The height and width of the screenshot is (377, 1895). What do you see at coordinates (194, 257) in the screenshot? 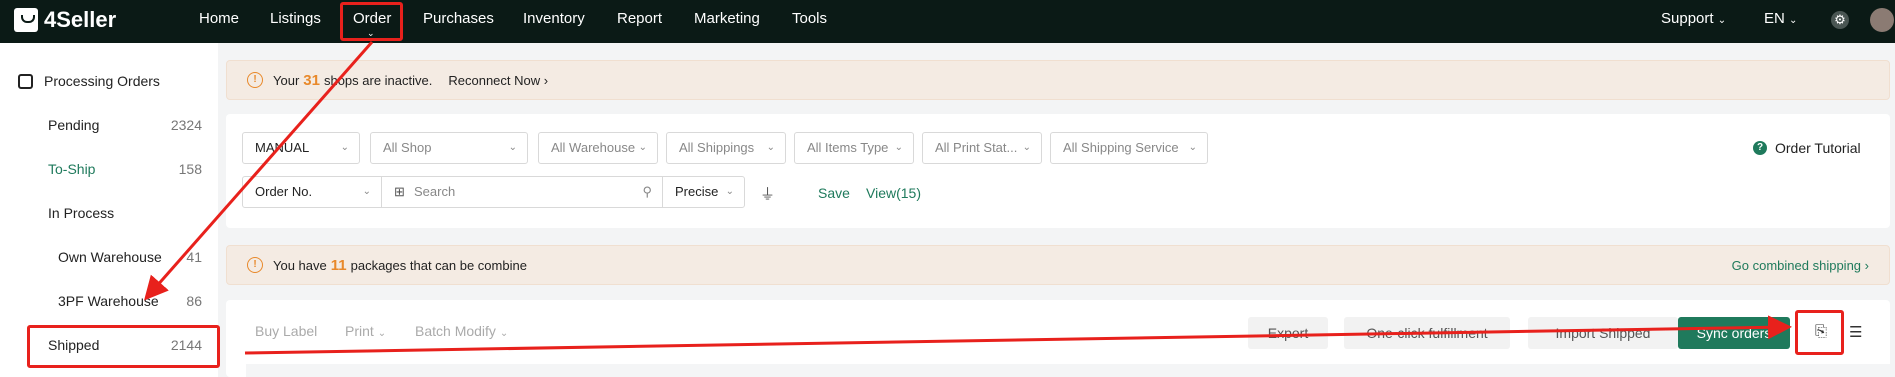
I see `sidebar-item-count: 41` at bounding box center [194, 257].